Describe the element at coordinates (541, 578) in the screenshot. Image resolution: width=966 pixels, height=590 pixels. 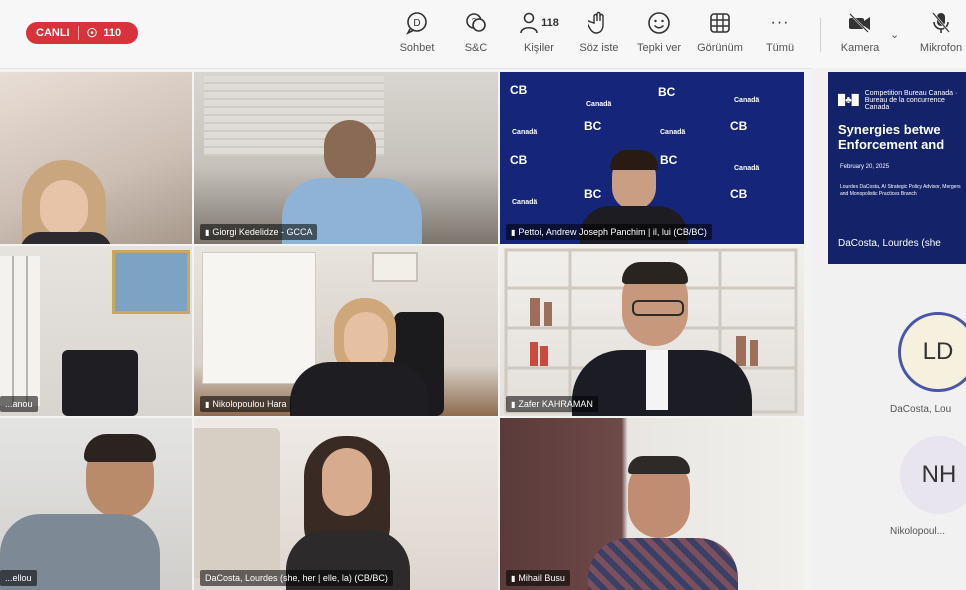
I see `participant-name: Mihail Busu` at that location.